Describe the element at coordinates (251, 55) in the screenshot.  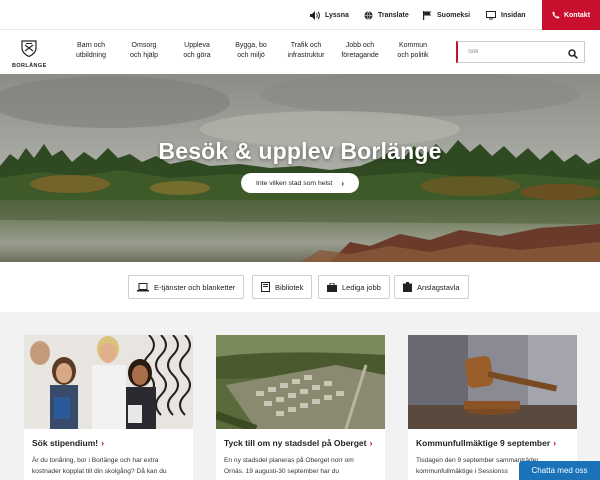
I see `nav-item-line2: och miljö` at that location.